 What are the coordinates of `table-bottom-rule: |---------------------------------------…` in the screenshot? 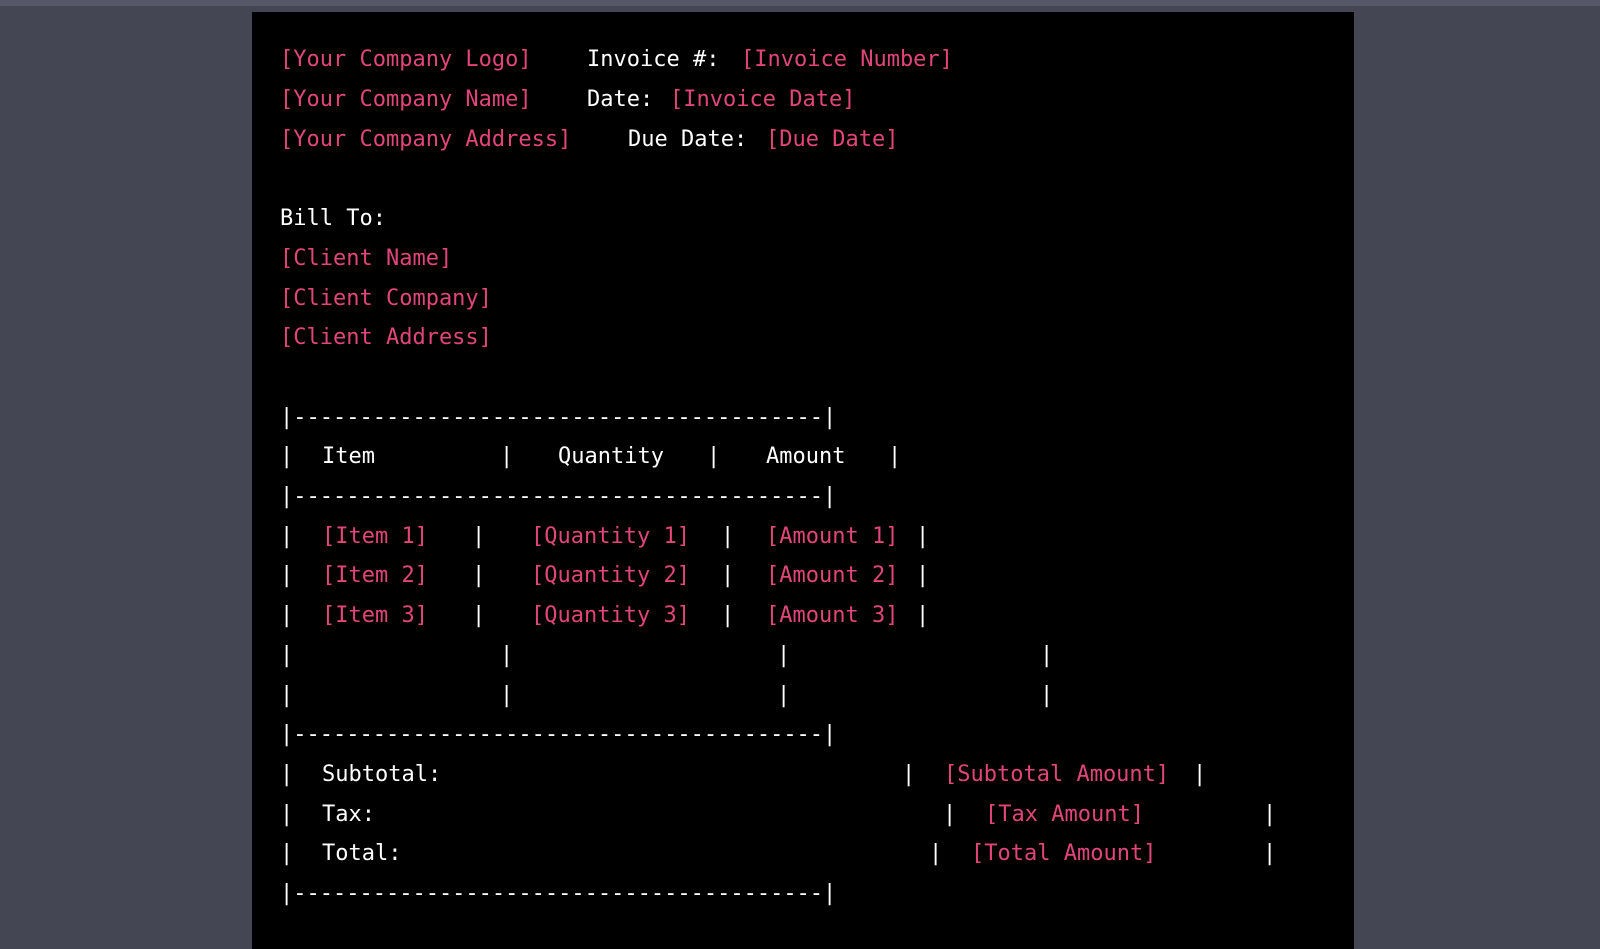 It's located at (558, 893).